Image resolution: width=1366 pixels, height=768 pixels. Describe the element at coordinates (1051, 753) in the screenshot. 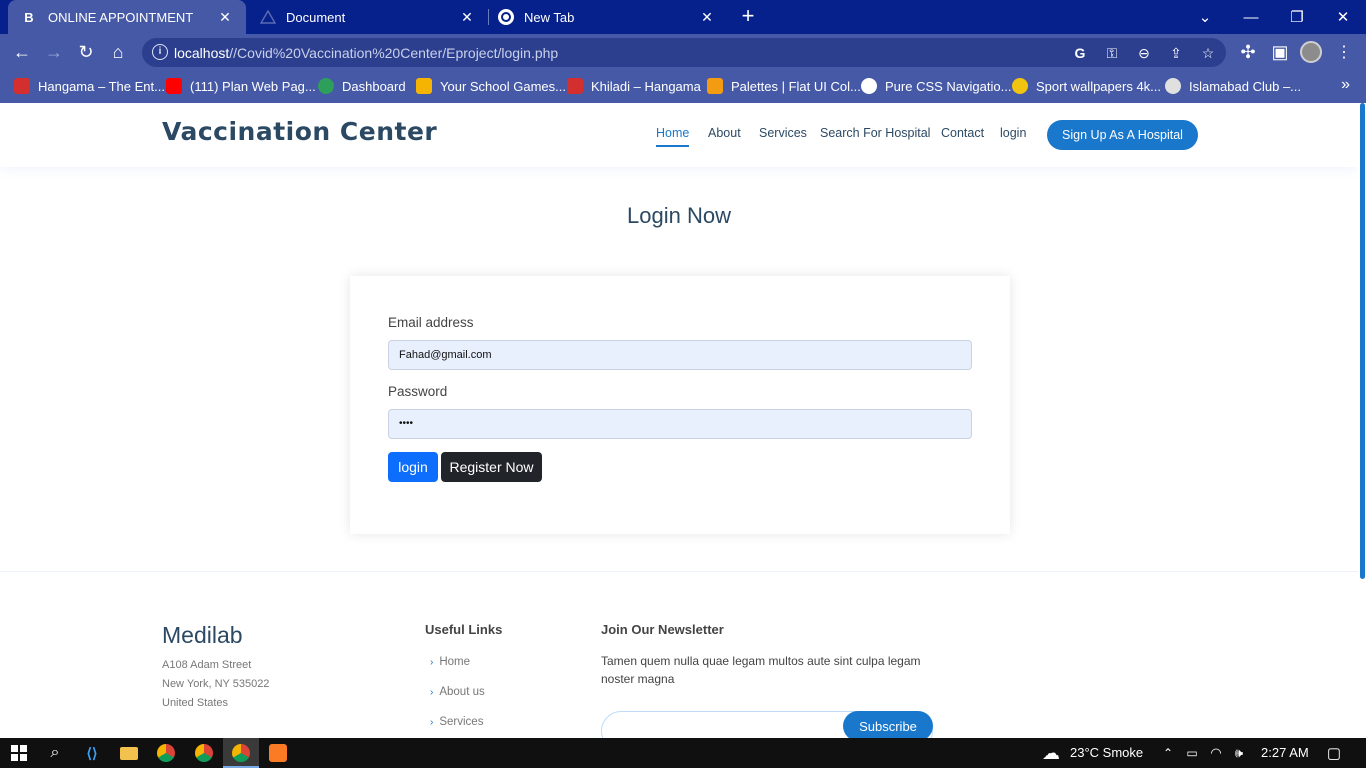

I see `weather-cloud-icon: ☁` at that location.